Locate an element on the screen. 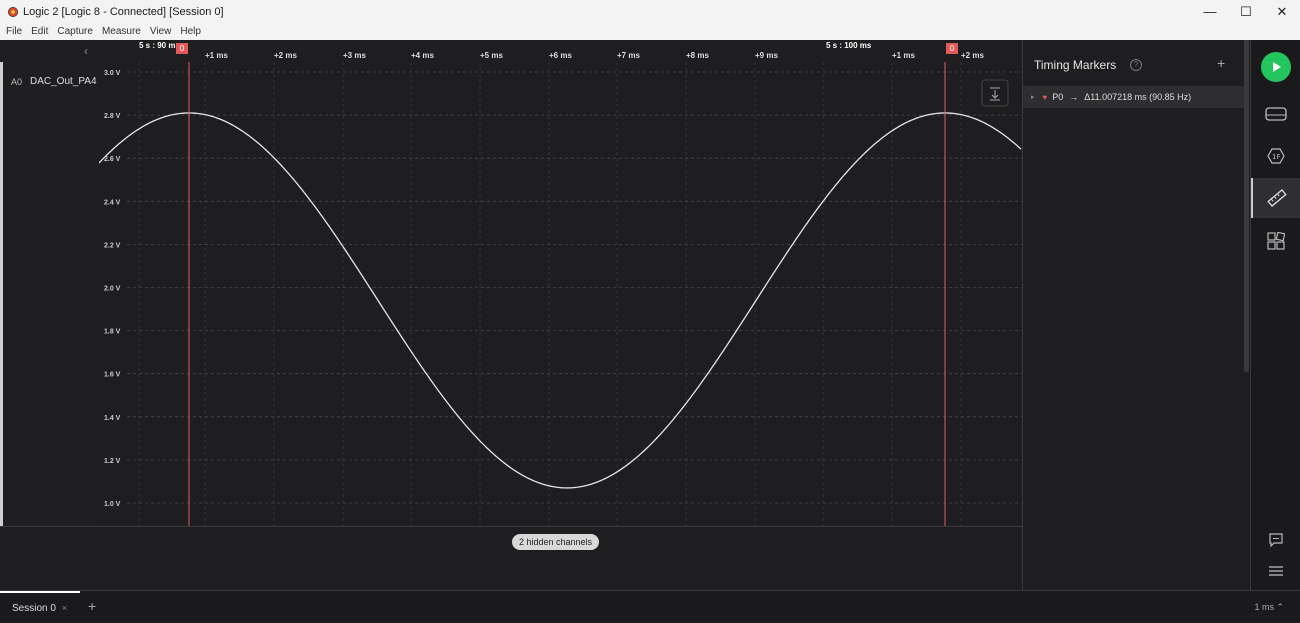  device-settings-button is located at coordinates (1275, 114).